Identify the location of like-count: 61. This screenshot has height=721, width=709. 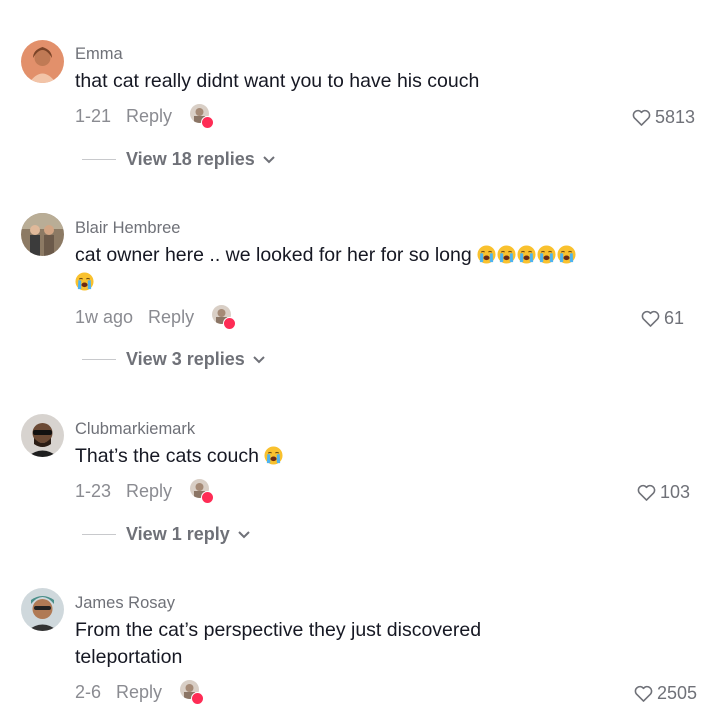
(673, 318).